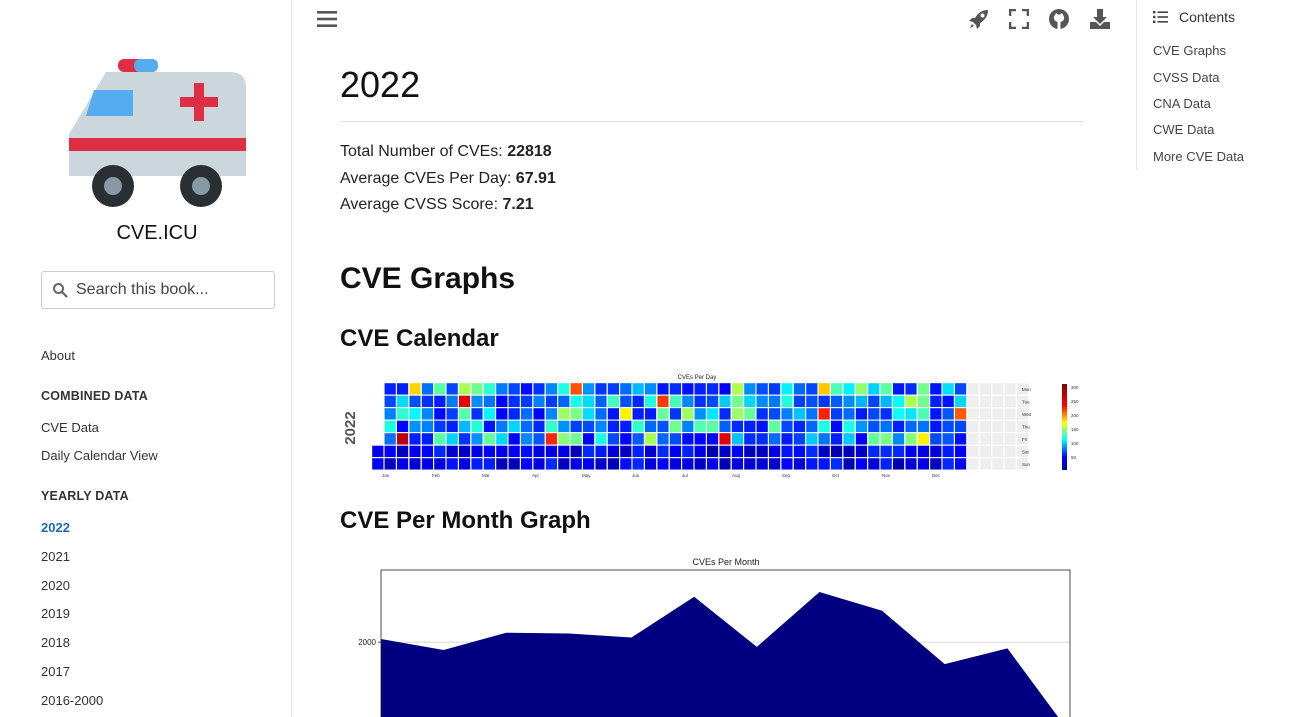 The height and width of the screenshot is (717, 1291). What do you see at coordinates (55, 527) in the screenshot?
I see `nav-year-2022: 2022` at bounding box center [55, 527].